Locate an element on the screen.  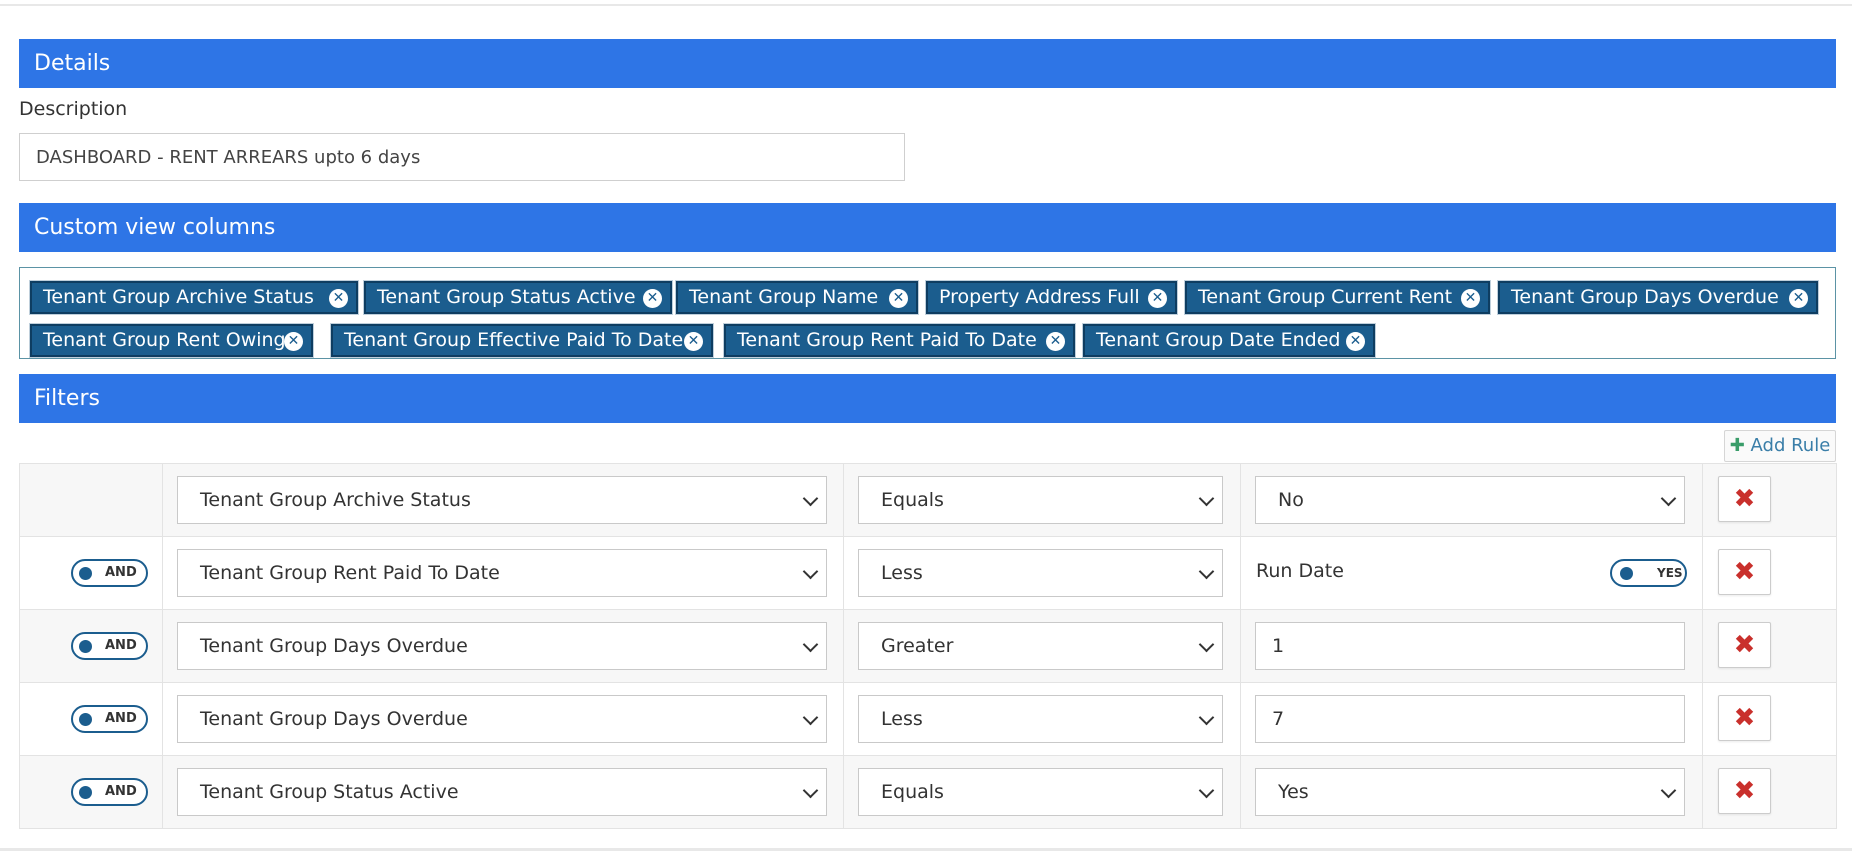
filter-rule-row: AND Tenant Group Days Overdue Less 7 ✖ is located at coordinates (928, 719).